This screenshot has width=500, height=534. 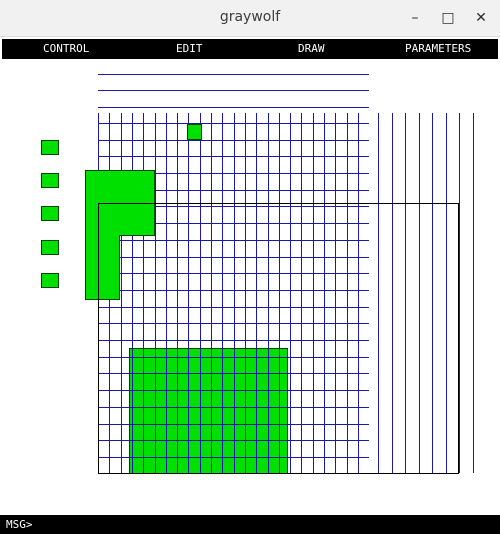 I want to click on minimize-icon: –, so click(x=415, y=18).